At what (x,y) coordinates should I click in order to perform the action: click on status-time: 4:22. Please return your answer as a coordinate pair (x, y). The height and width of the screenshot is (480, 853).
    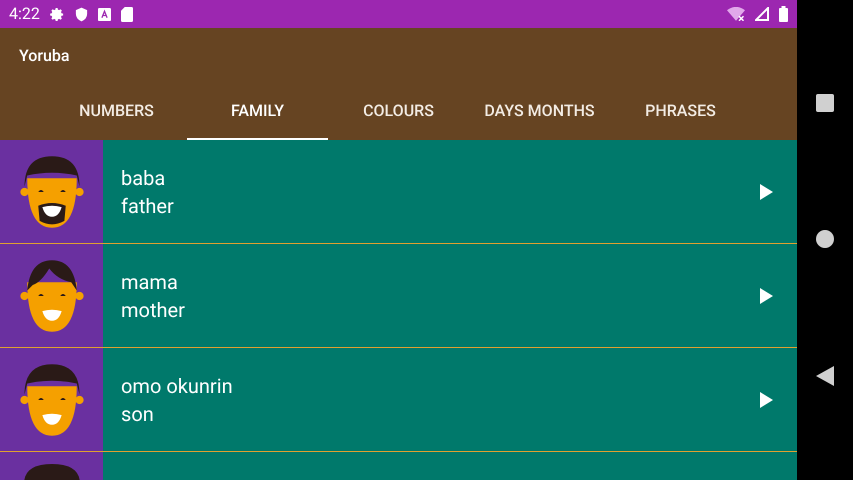
    Looking at the image, I should click on (24, 14).